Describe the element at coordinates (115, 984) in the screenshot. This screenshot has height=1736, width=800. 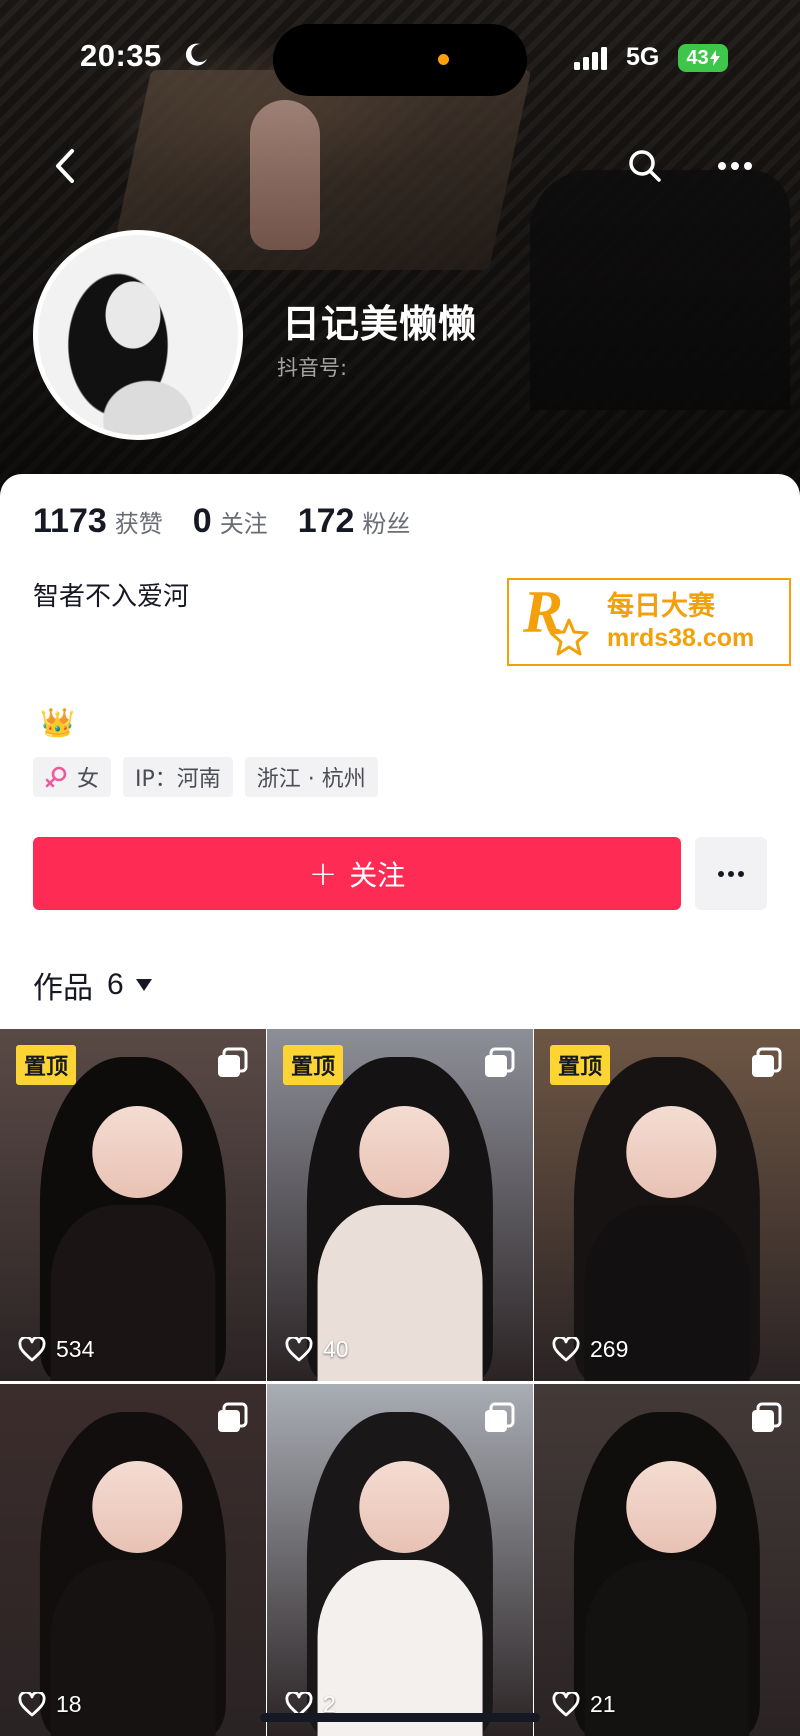
I see `works-count: 6` at that location.